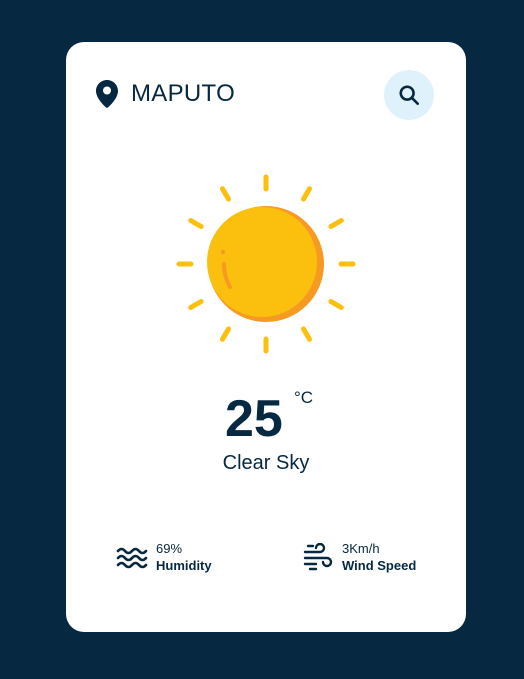 This screenshot has width=524, height=679. I want to click on humidity-stat: 69% Humidity, so click(164, 557).